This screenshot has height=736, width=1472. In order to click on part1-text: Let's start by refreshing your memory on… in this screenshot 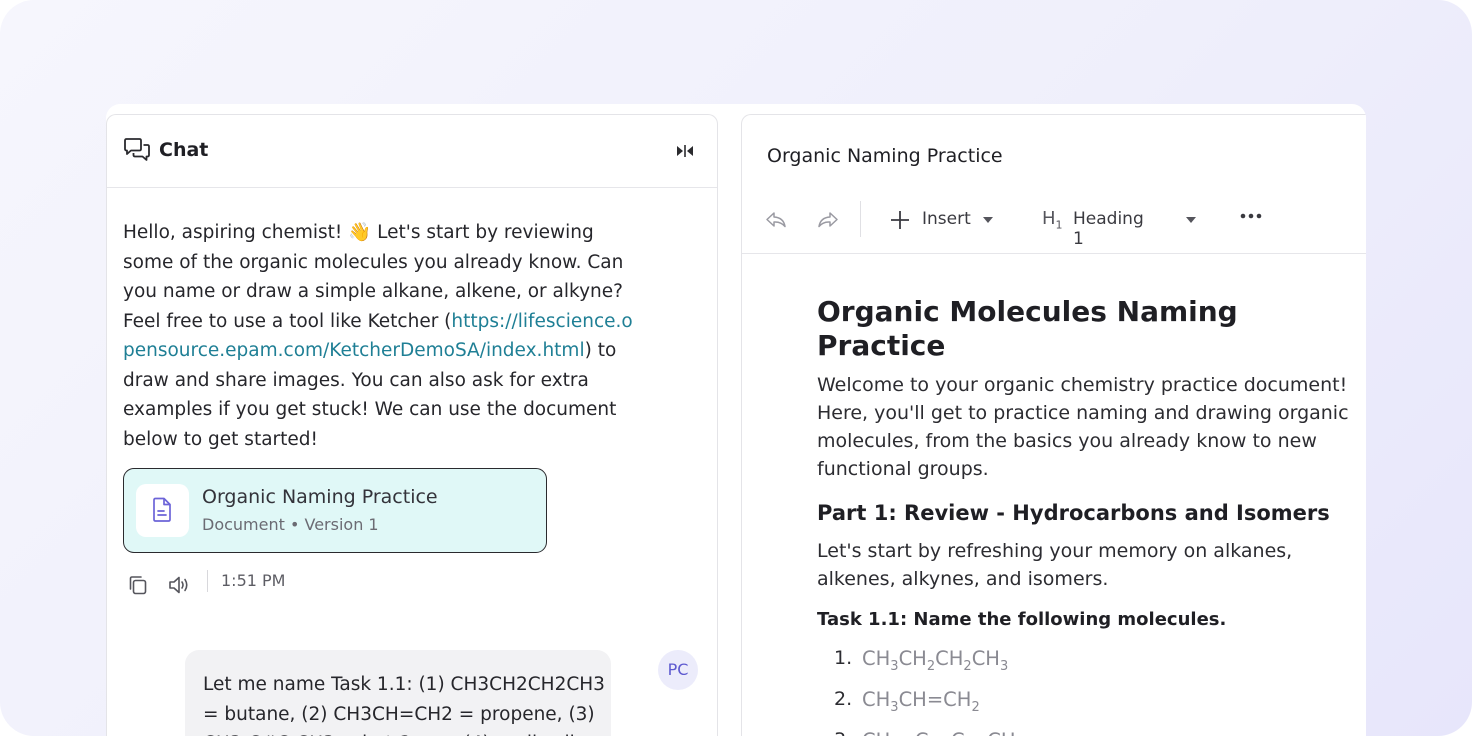, I will do `click(1055, 565)`.